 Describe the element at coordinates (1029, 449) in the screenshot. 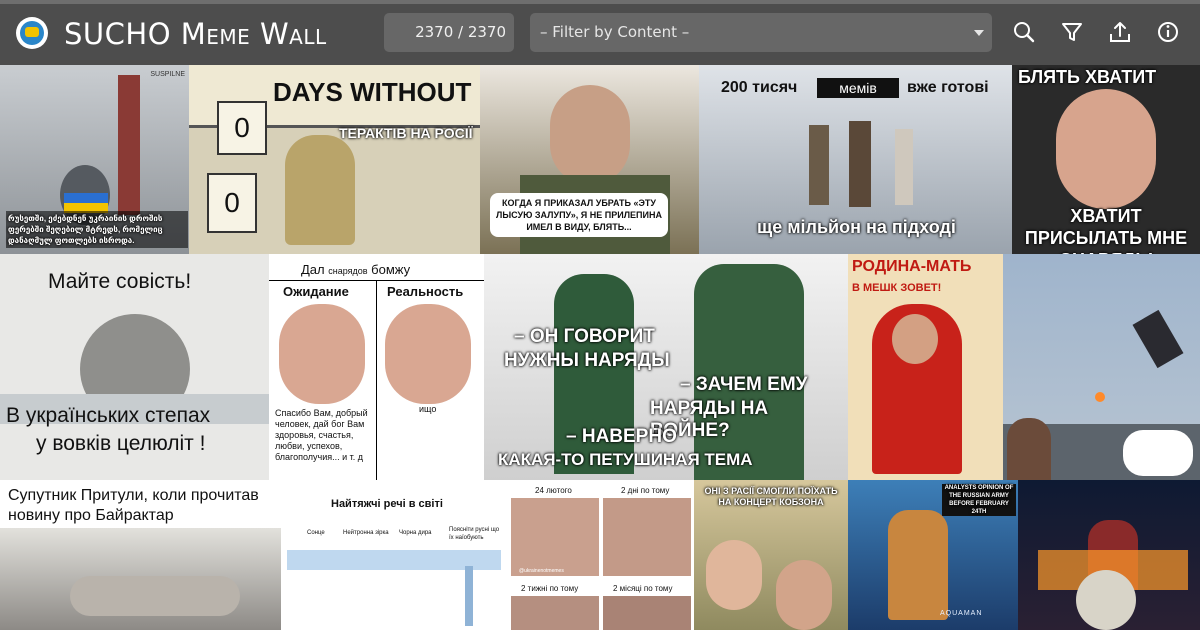

I see `person-inset` at that location.